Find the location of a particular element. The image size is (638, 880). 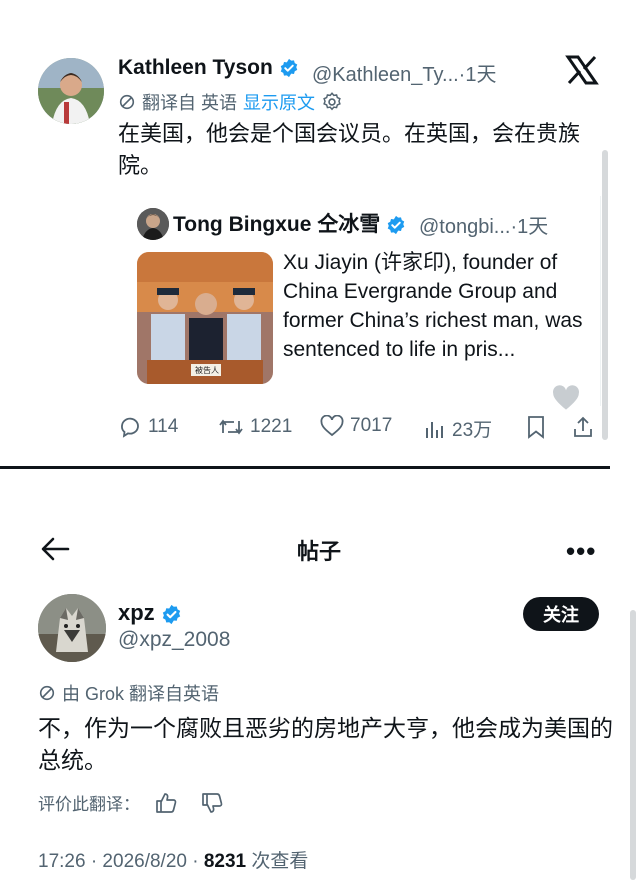

share-icon is located at coordinates (583, 426).